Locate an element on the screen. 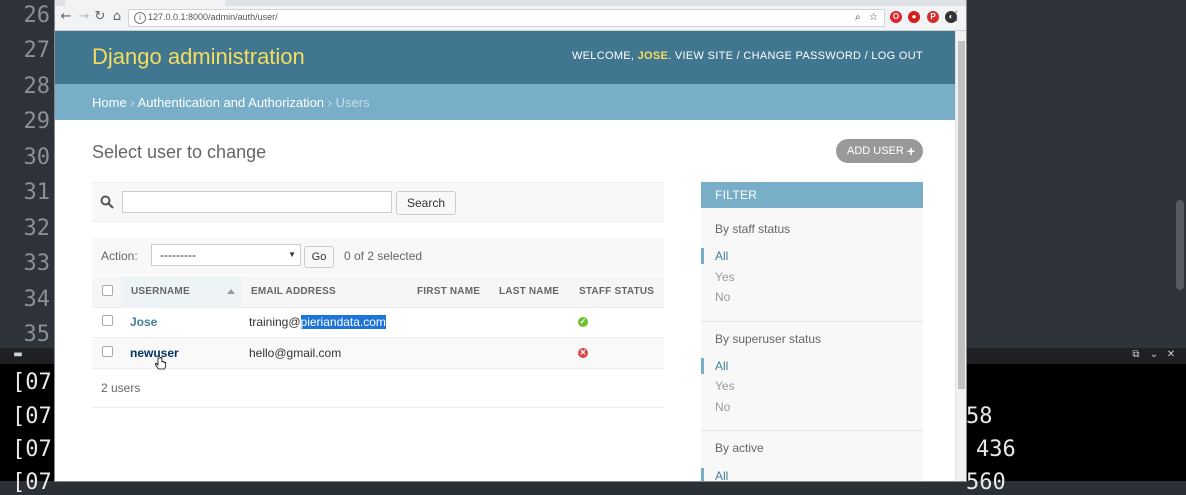  column-email: EMAIL ADDRESS is located at coordinates (293, 291).